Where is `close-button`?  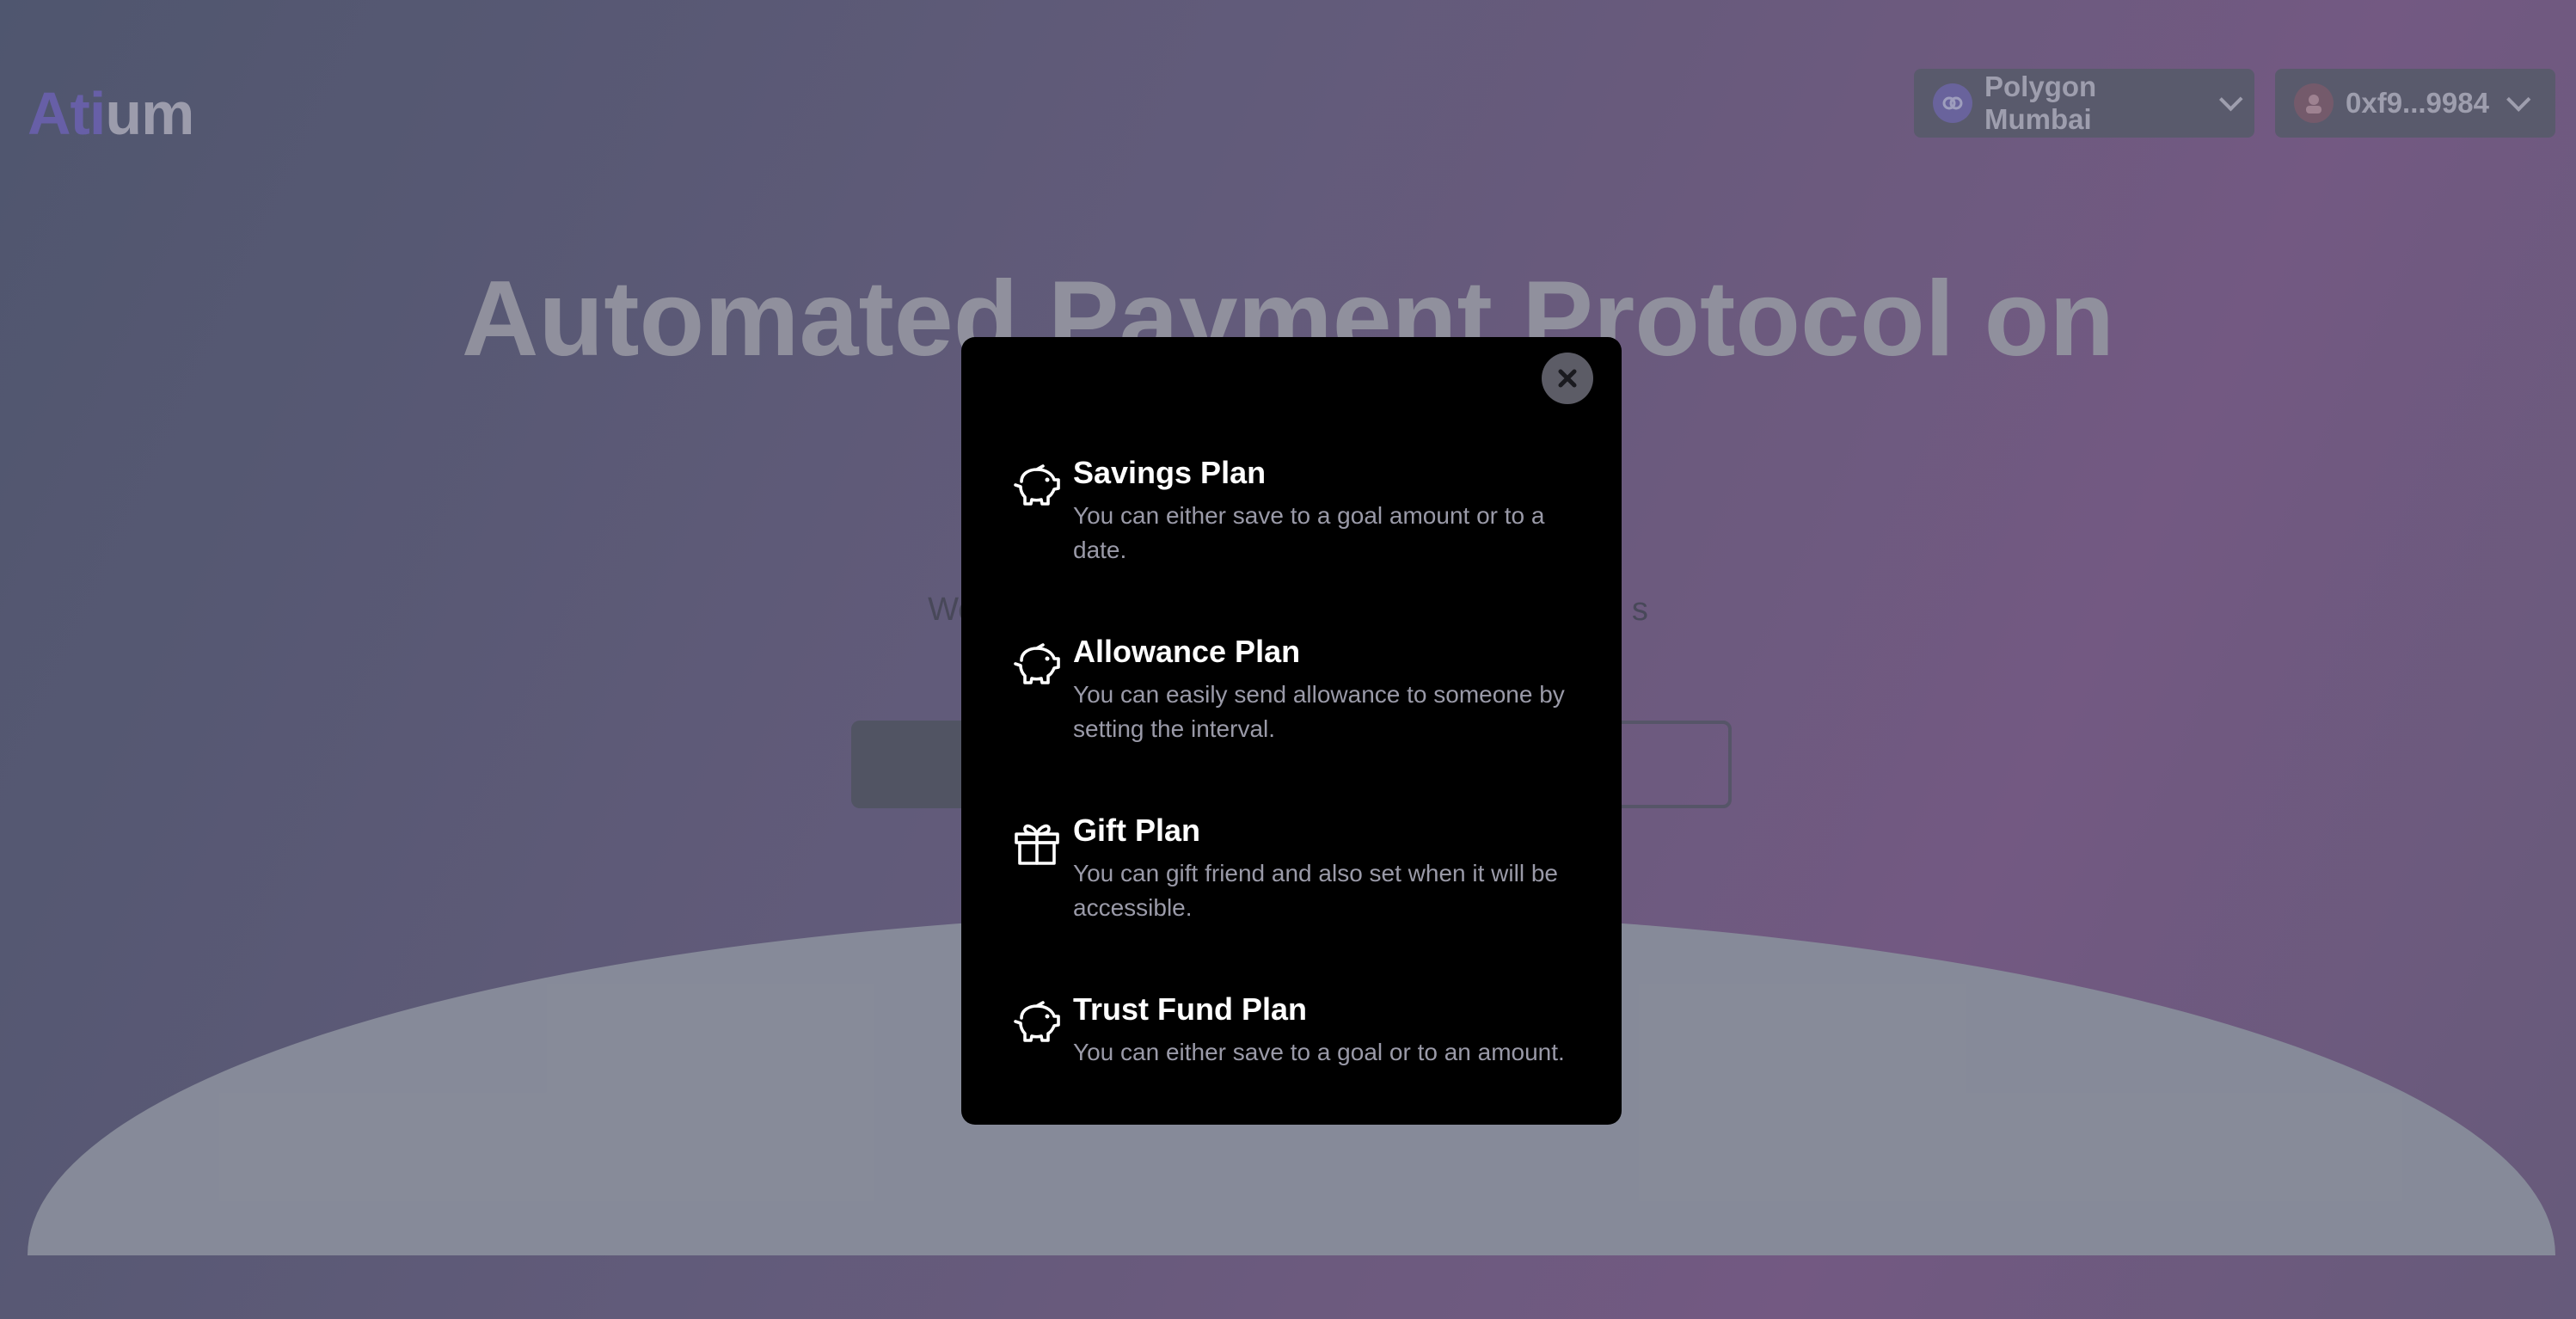
close-button is located at coordinates (1568, 378).